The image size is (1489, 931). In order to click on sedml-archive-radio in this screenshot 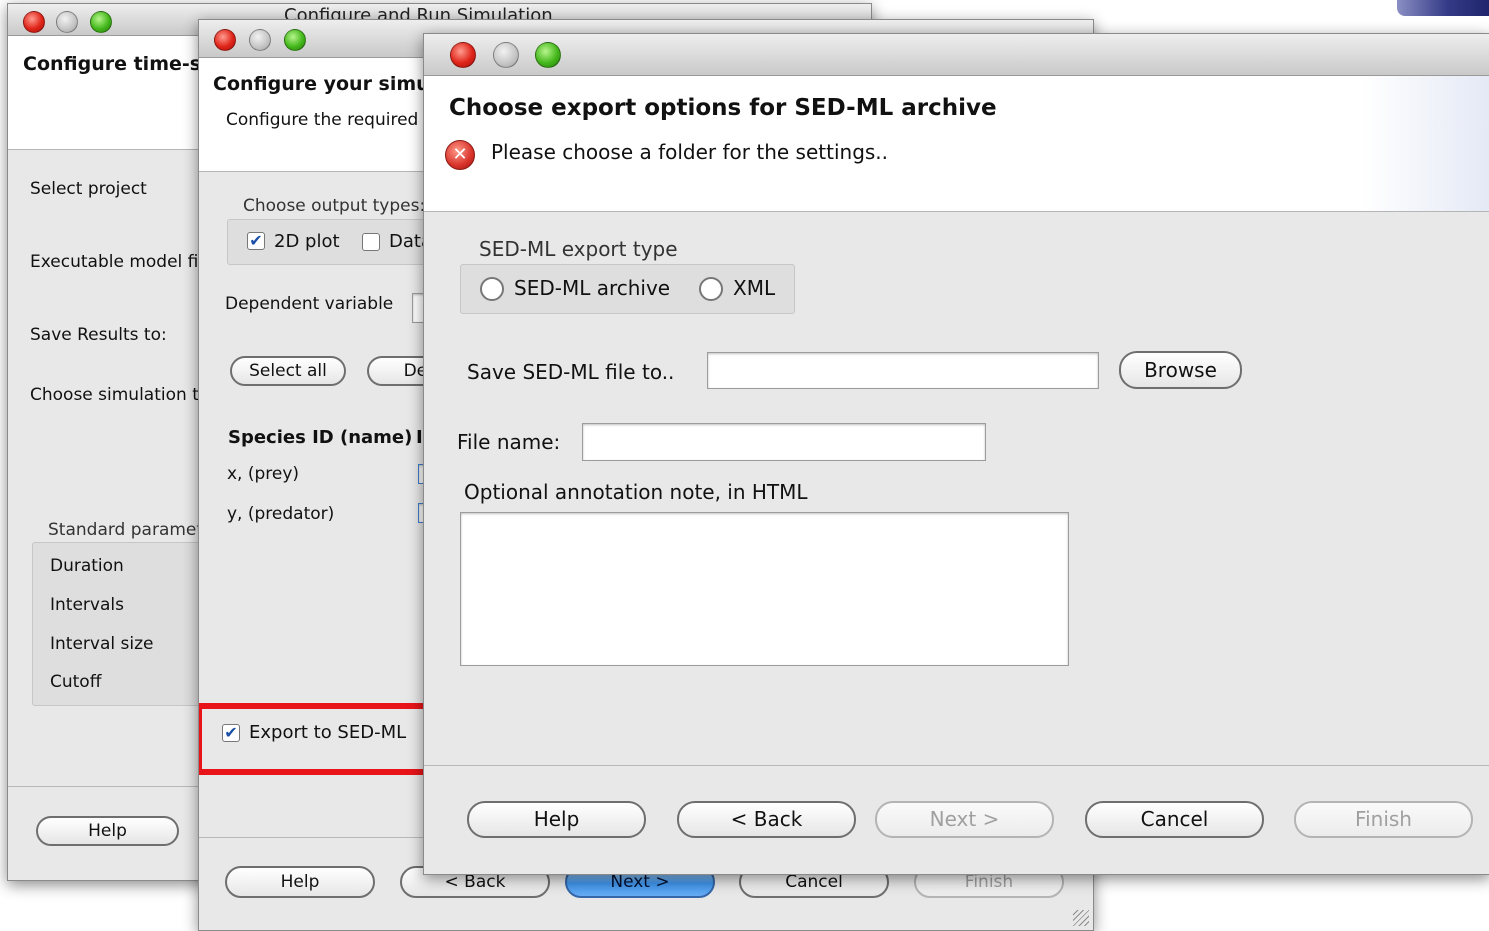, I will do `click(492, 289)`.